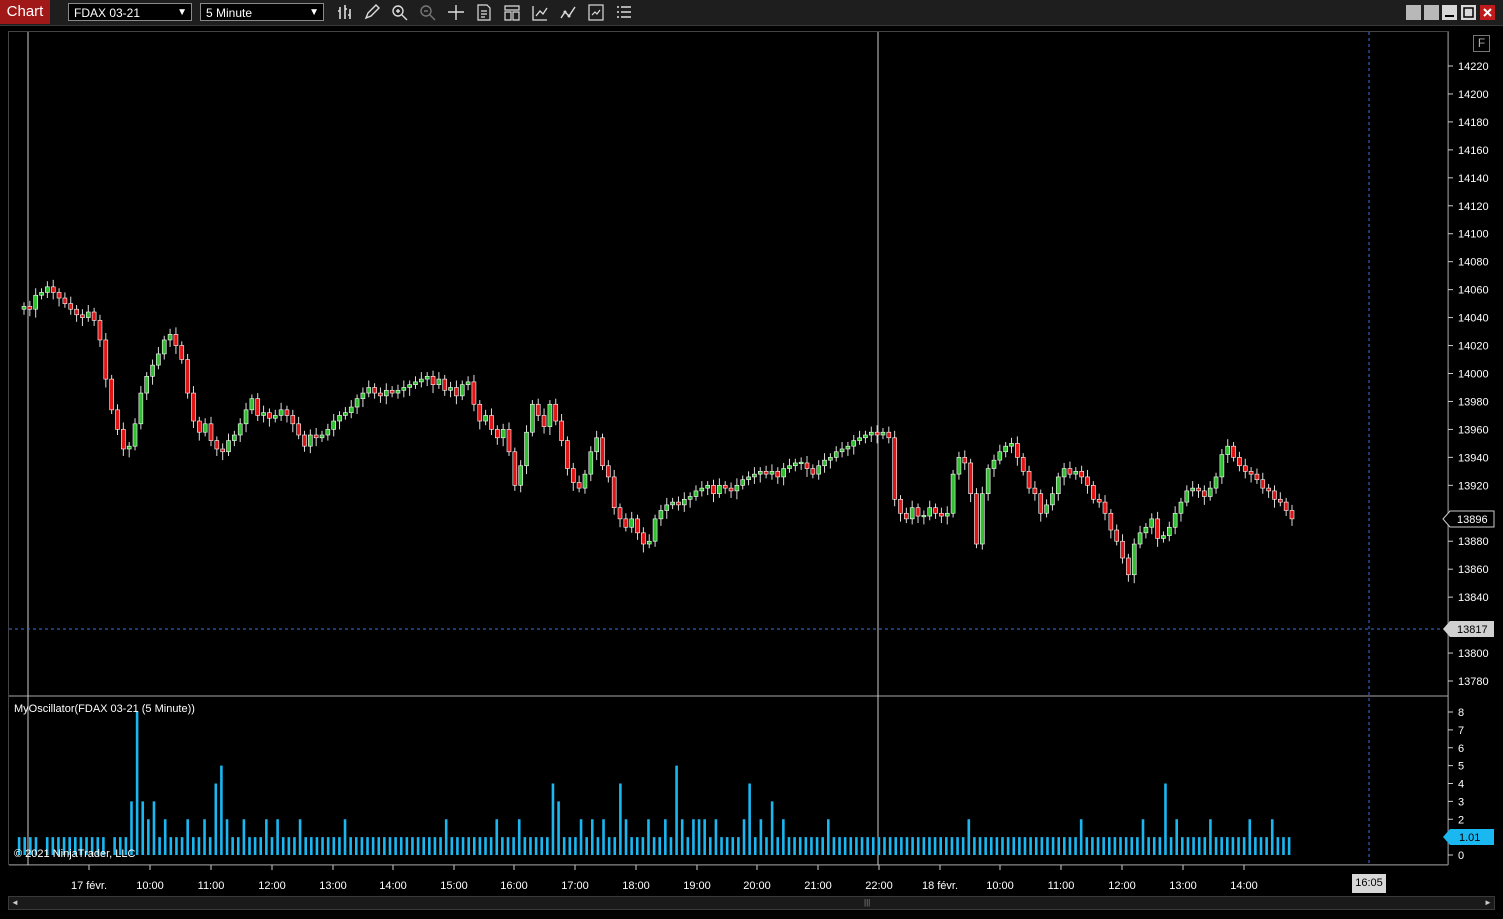 The image size is (1503, 919). What do you see at coordinates (1461, 856) in the screenshot?
I see `oscillator-tick-label: 0` at bounding box center [1461, 856].